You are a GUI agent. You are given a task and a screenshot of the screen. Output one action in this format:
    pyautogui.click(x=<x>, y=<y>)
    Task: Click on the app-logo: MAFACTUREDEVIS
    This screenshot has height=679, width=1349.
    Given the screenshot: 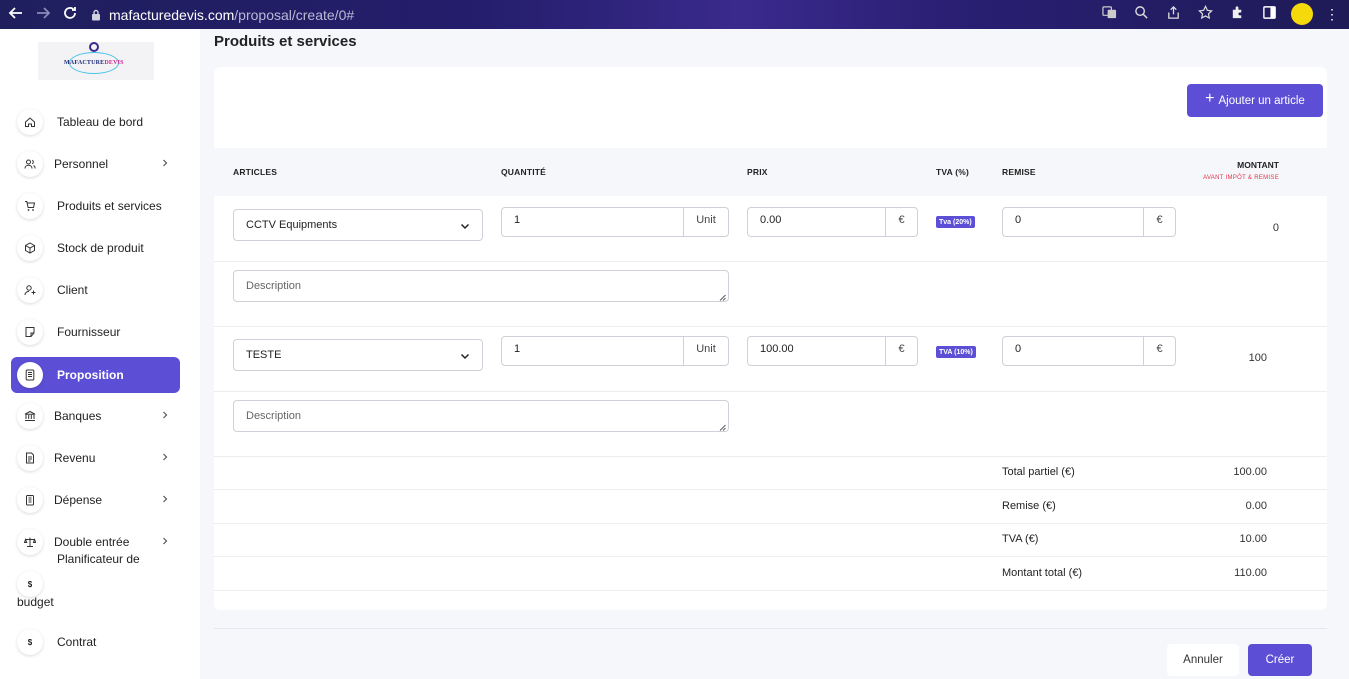 What is the action you would take?
    pyautogui.click(x=96, y=61)
    